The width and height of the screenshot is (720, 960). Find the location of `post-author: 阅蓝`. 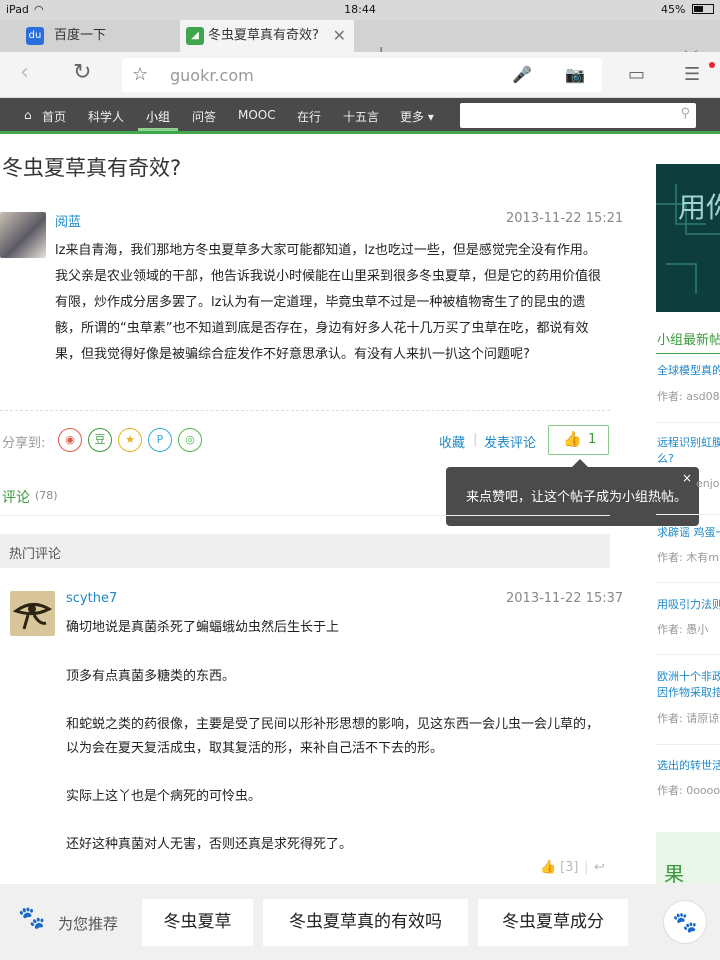

post-author: 阅蓝 is located at coordinates (68, 220).